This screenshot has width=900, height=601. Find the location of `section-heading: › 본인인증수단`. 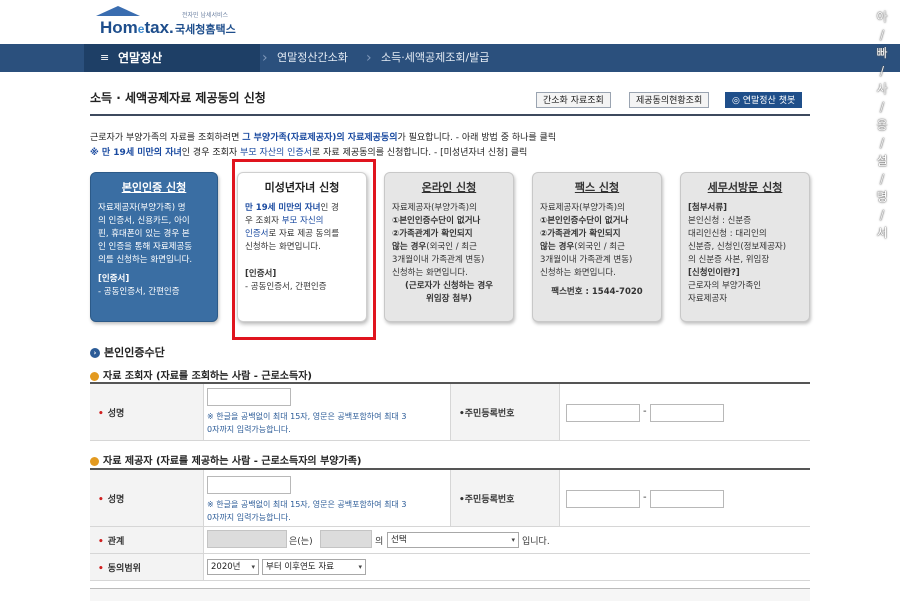

section-heading: › 본인인증수단 is located at coordinates (127, 352).